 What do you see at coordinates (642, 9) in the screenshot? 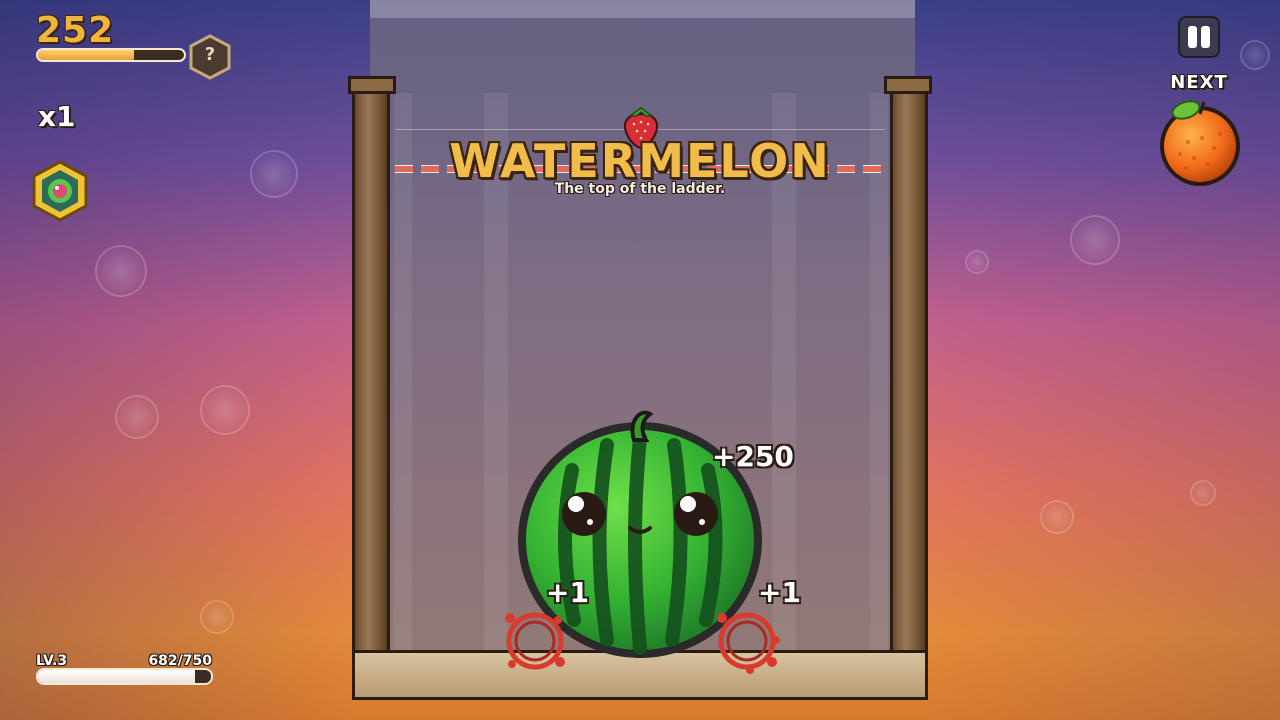
I see `play-area-top-band` at bounding box center [642, 9].